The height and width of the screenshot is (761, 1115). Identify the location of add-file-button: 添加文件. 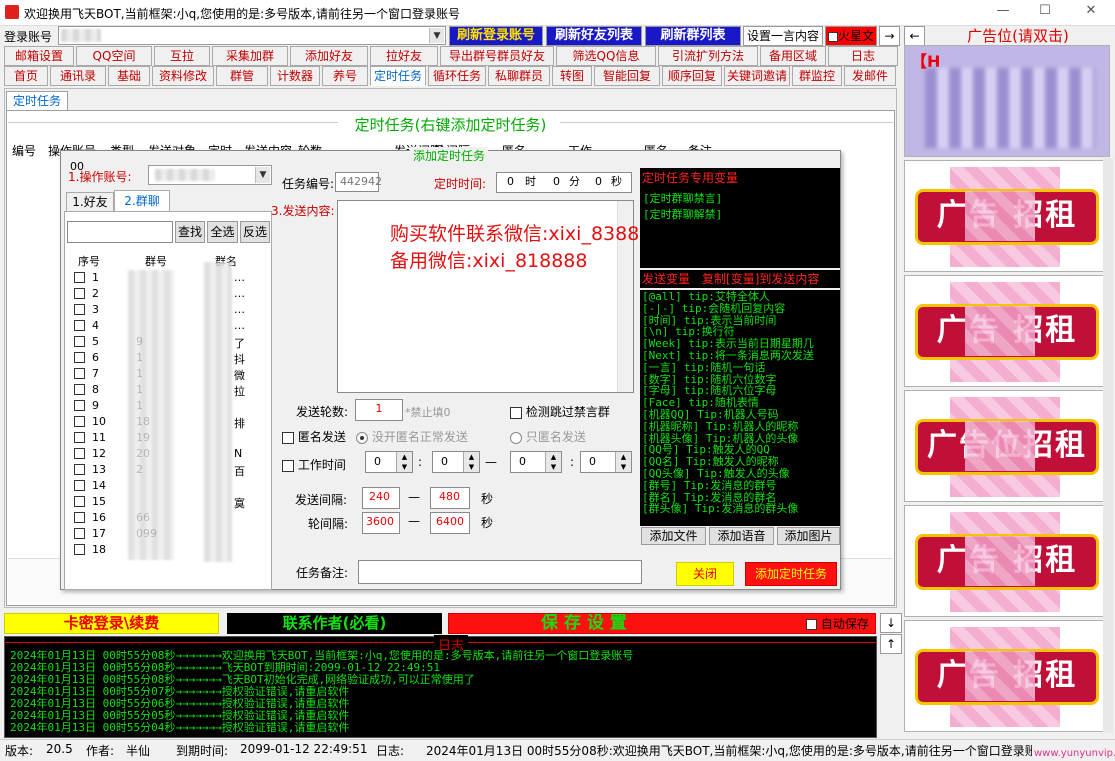
(673, 536).